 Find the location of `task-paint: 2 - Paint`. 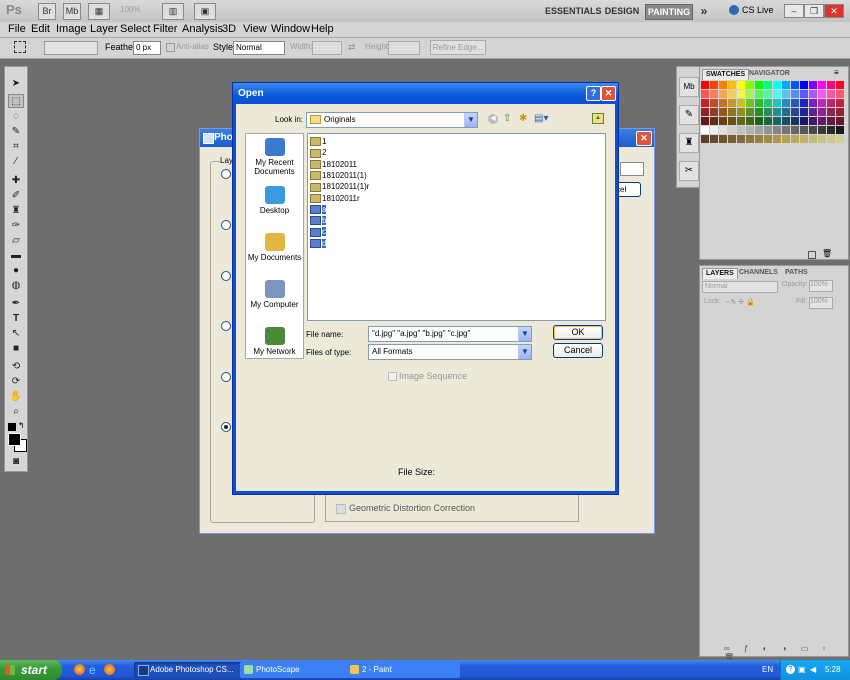

task-paint: 2 - Paint is located at coordinates (403, 670).